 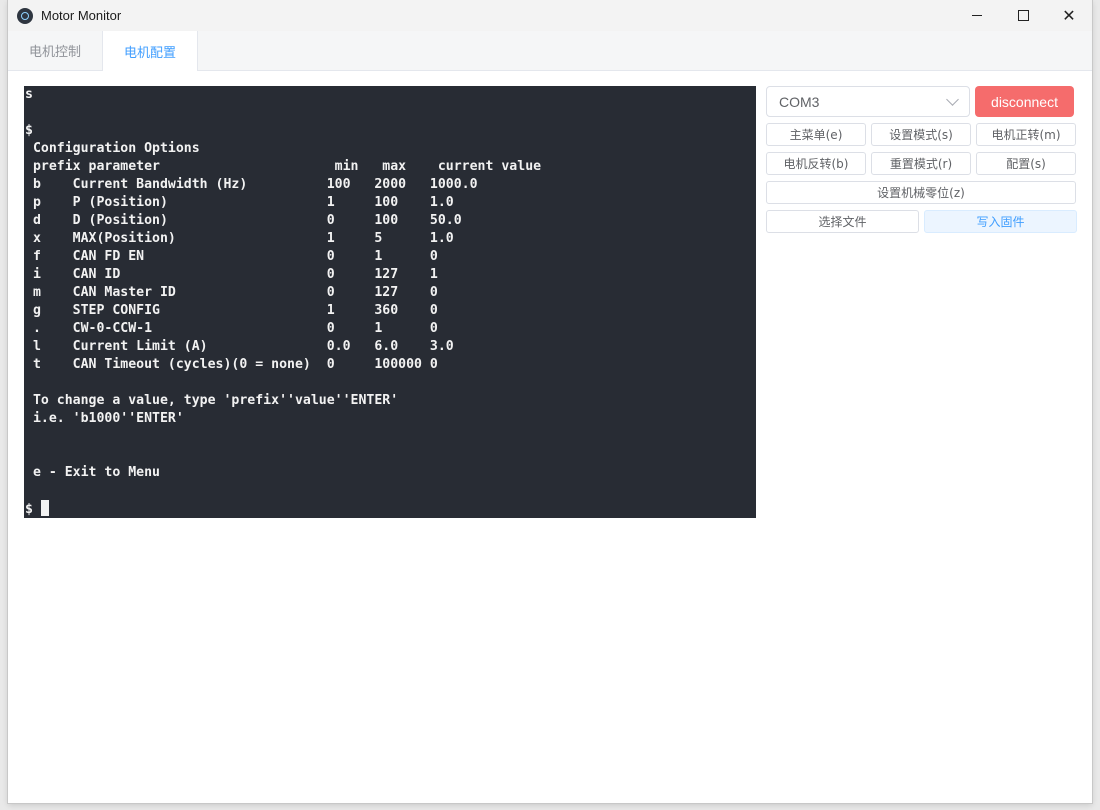 I want to click on close-button: ✕, so click(x=1069, y=15).